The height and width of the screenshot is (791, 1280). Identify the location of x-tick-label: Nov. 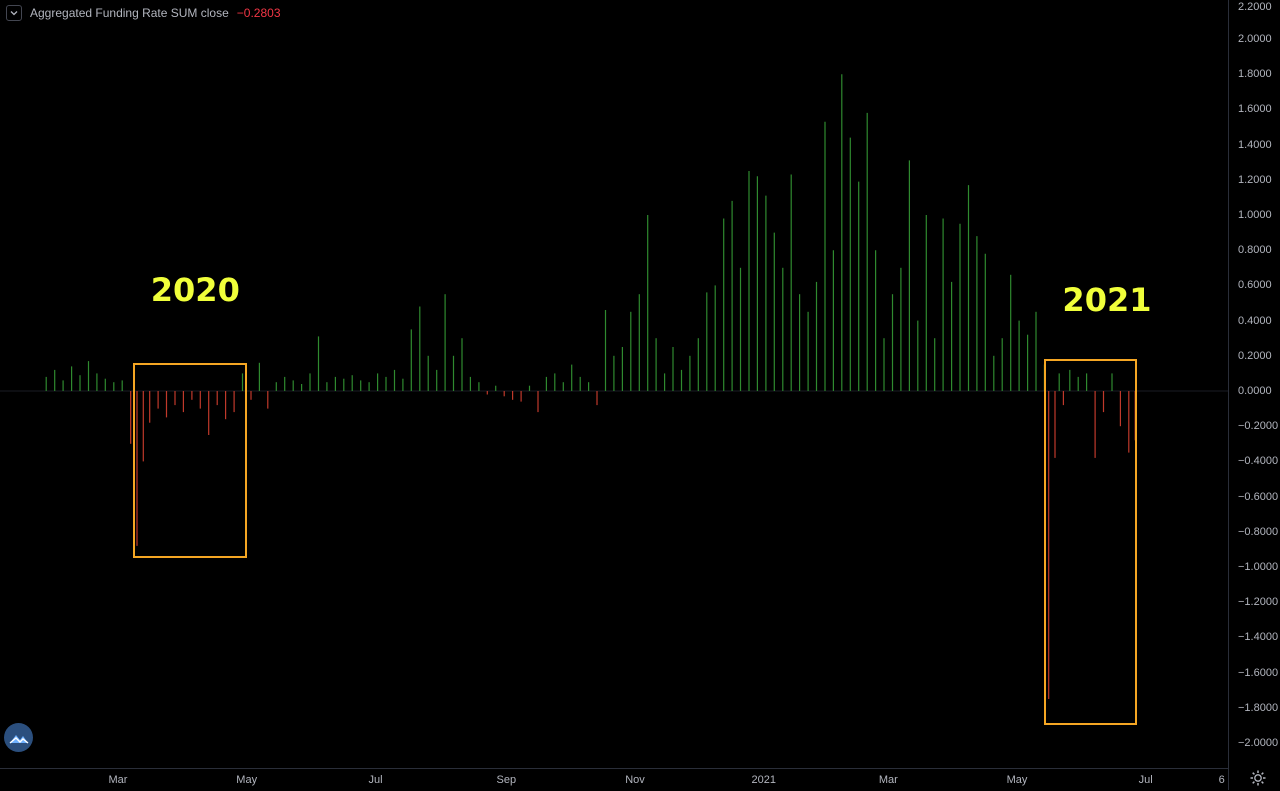
(635, 780).